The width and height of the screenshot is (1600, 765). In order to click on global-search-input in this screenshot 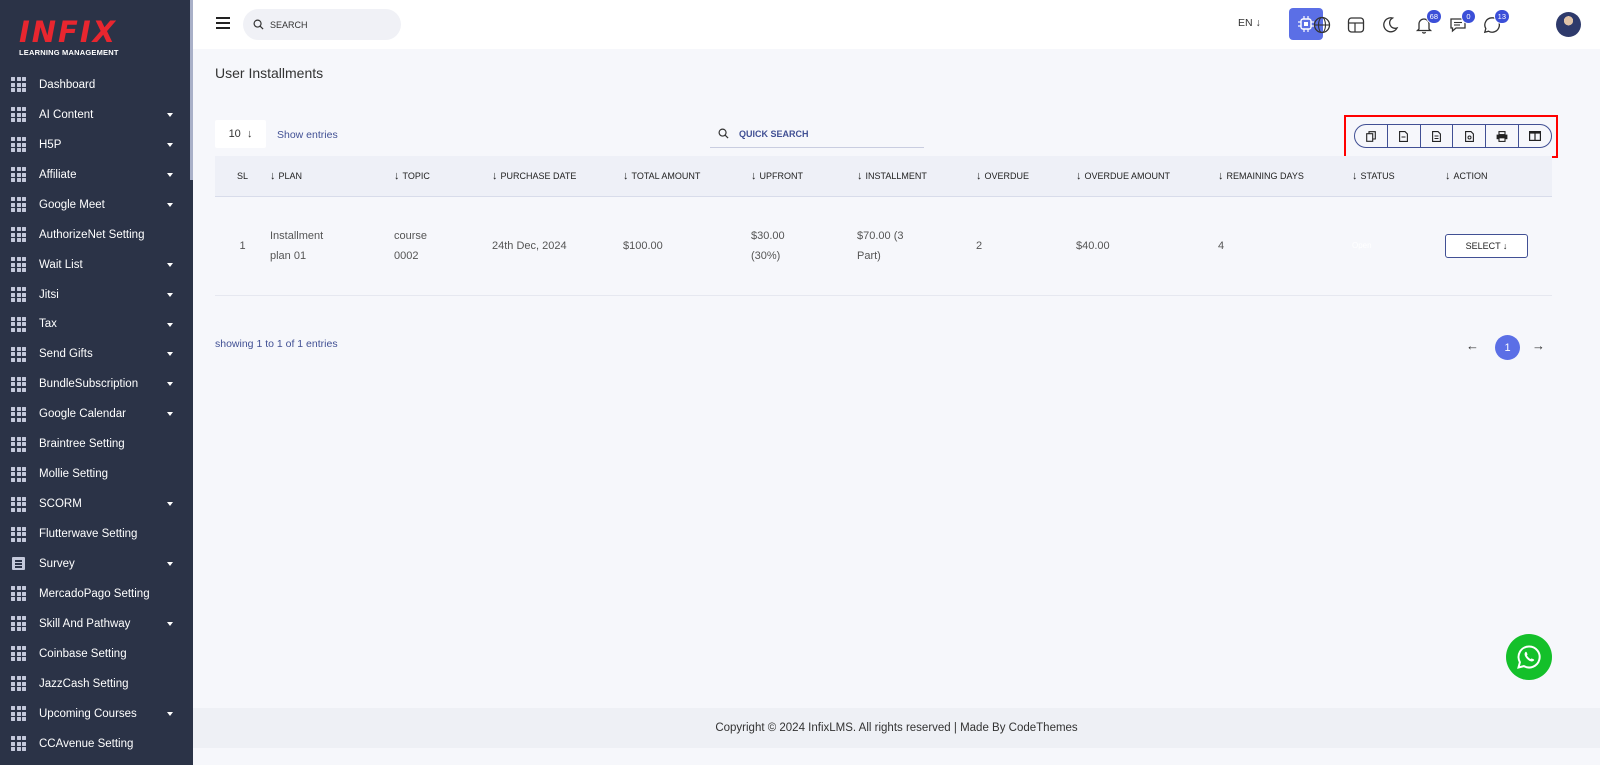, I will do `click(330, 24)`.